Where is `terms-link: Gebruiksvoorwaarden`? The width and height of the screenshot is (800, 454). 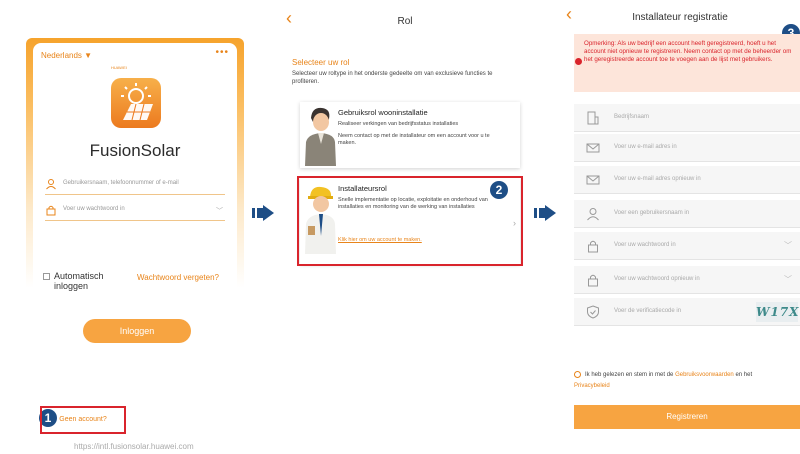
terms-link: Gebruiksvoorwaarden is located at coordinates (704, 375).